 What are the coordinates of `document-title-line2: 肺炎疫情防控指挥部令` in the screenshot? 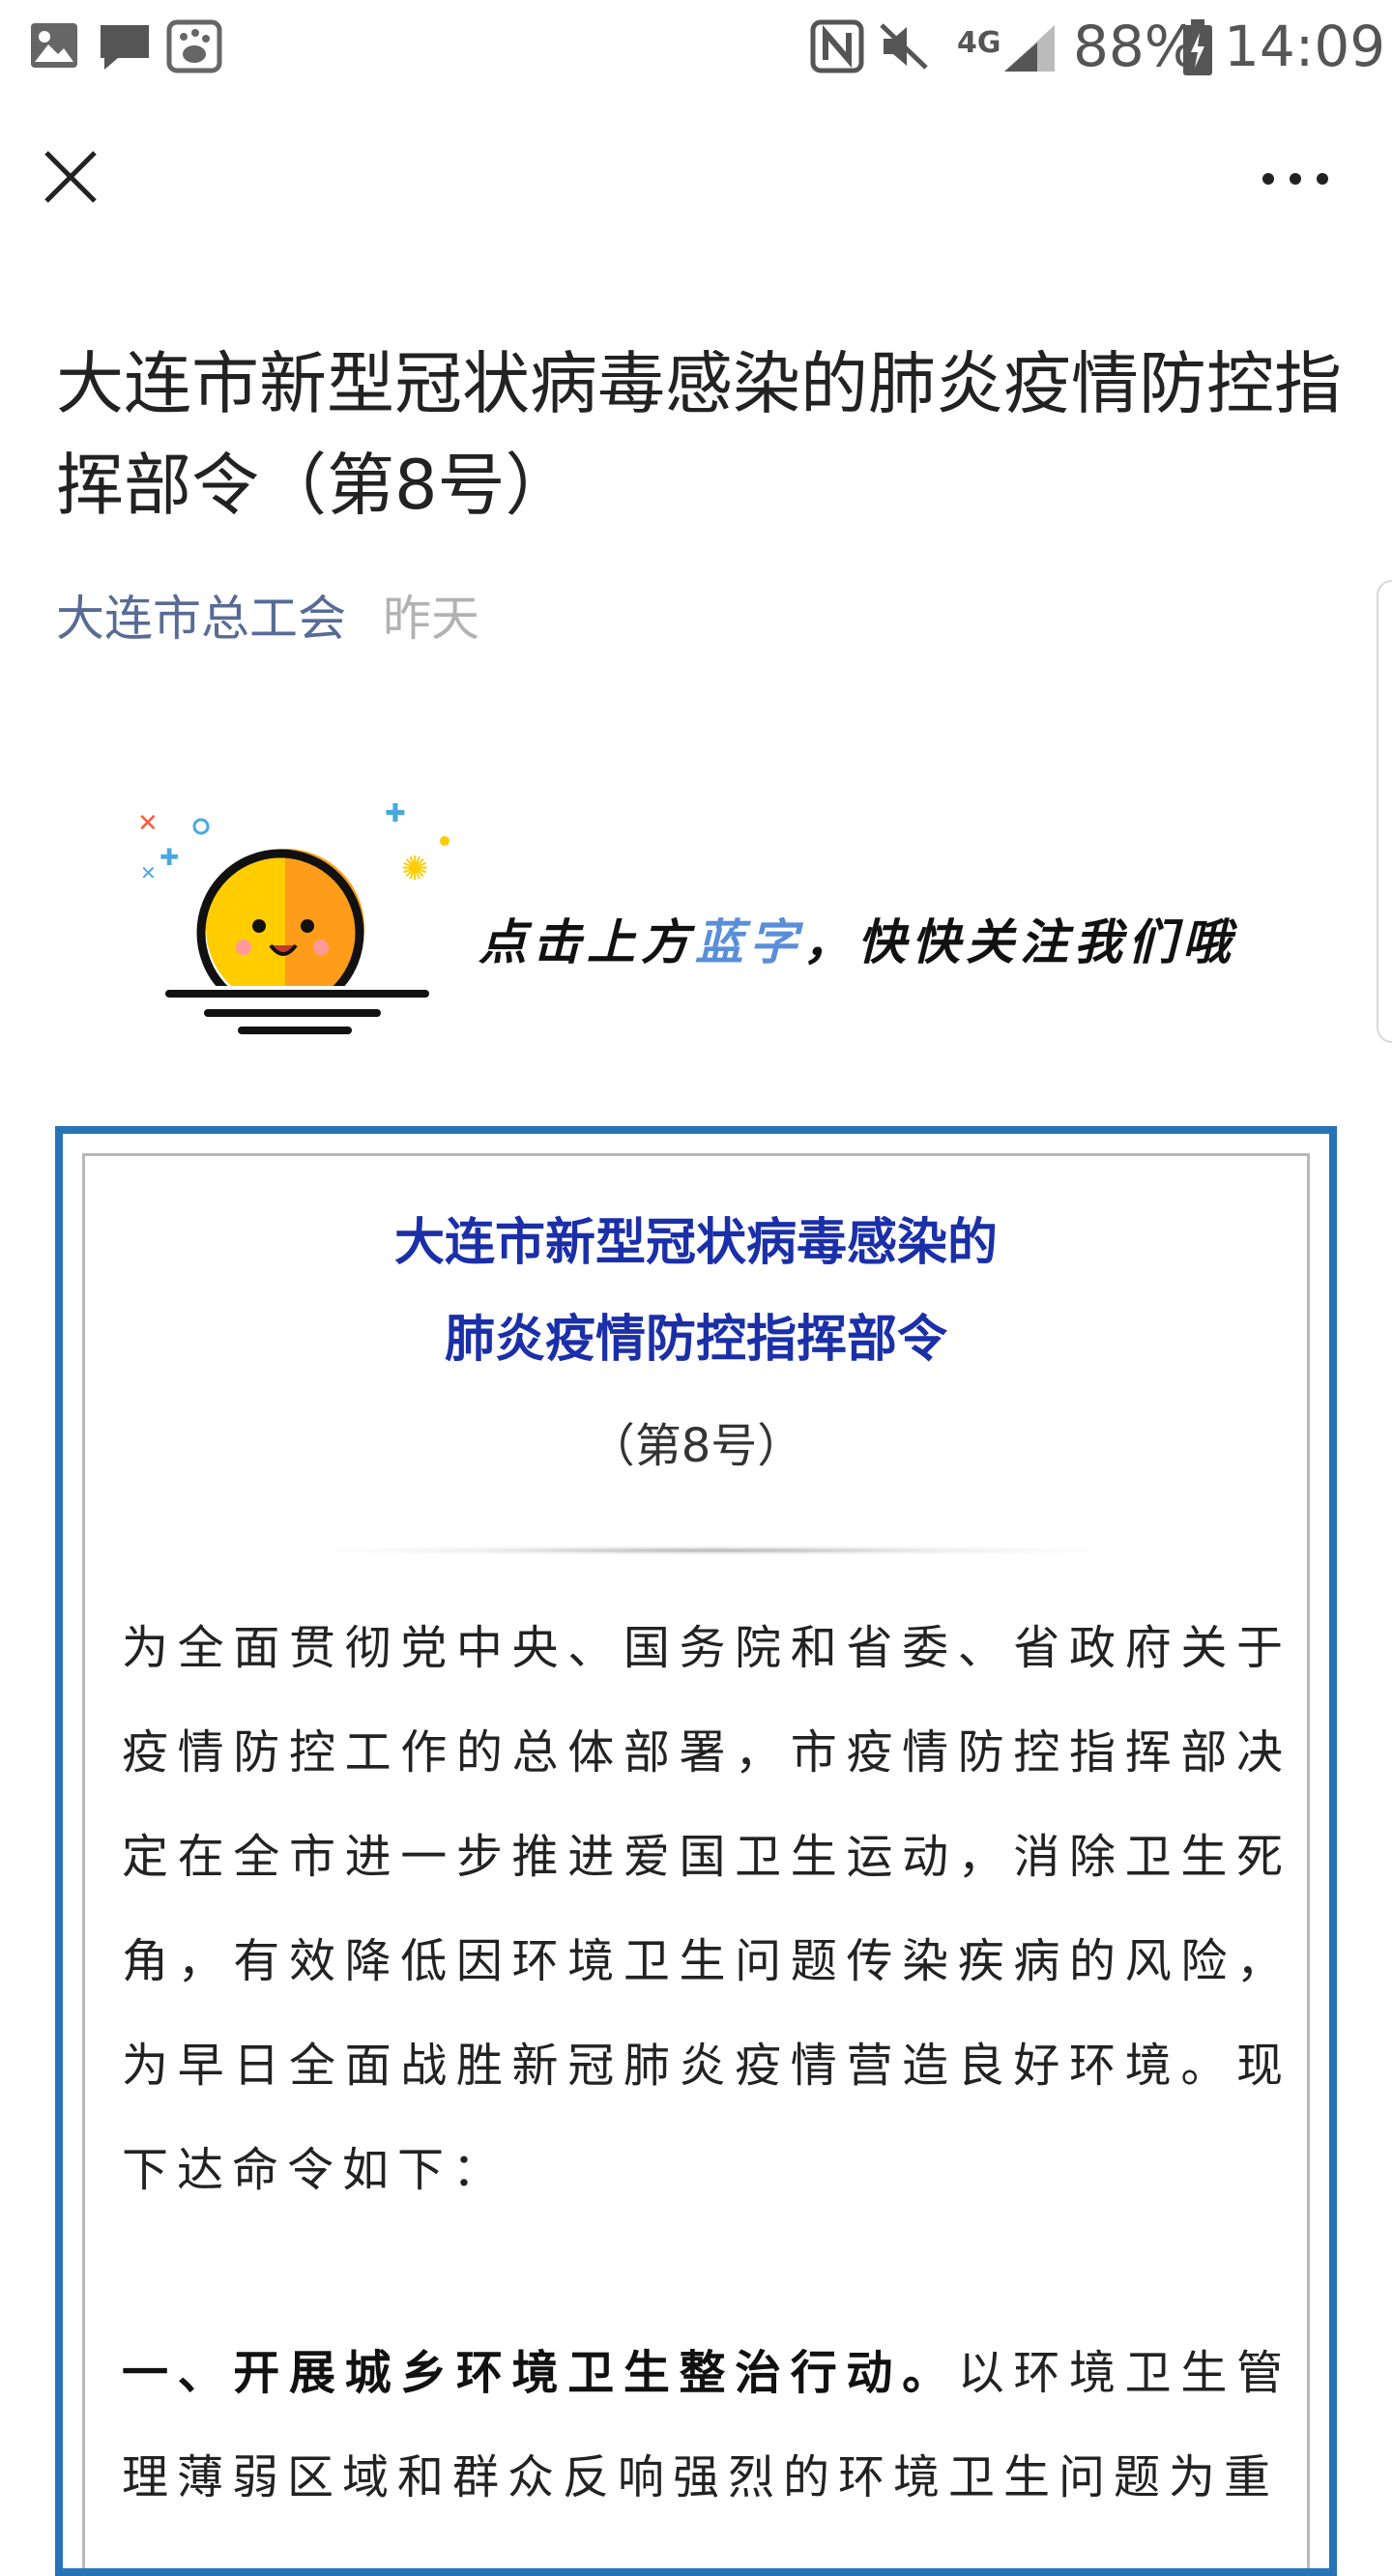 It's located at (695, 1340).